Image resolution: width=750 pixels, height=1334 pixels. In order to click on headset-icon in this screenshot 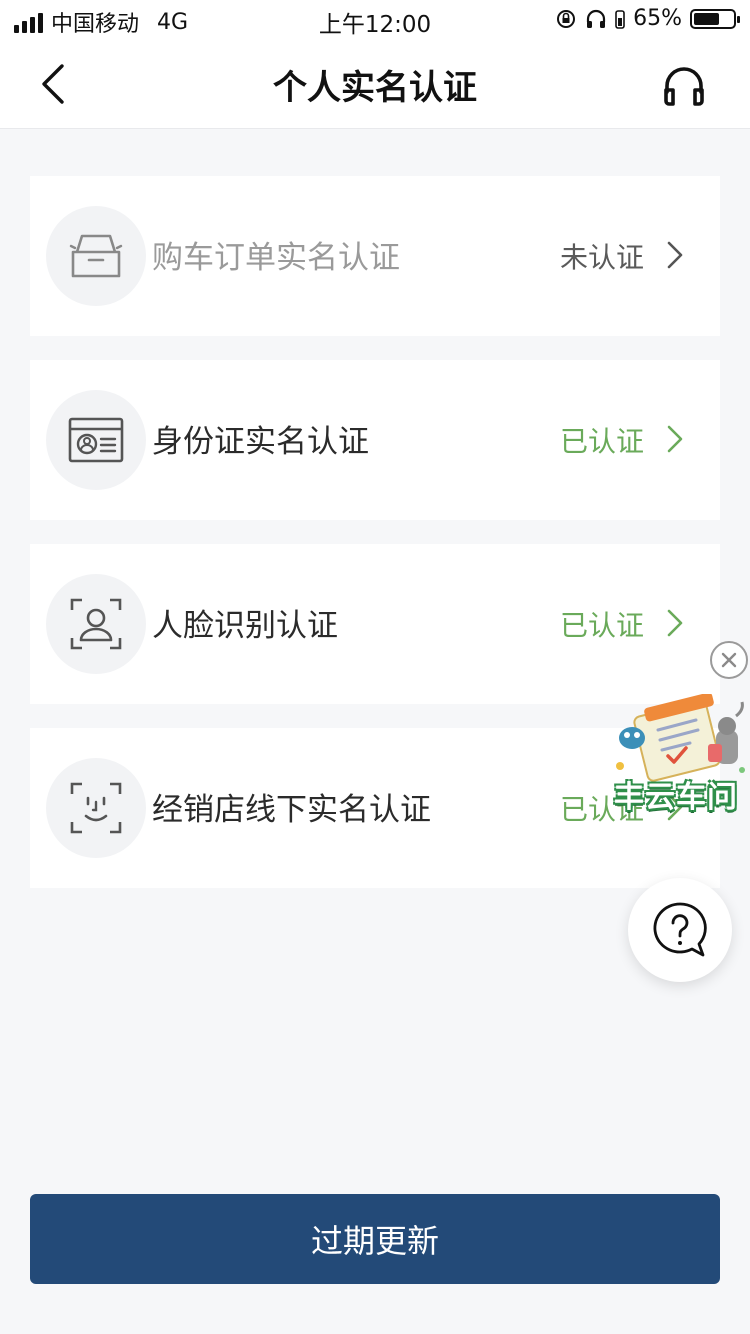, I will do `click(684, 86)`.